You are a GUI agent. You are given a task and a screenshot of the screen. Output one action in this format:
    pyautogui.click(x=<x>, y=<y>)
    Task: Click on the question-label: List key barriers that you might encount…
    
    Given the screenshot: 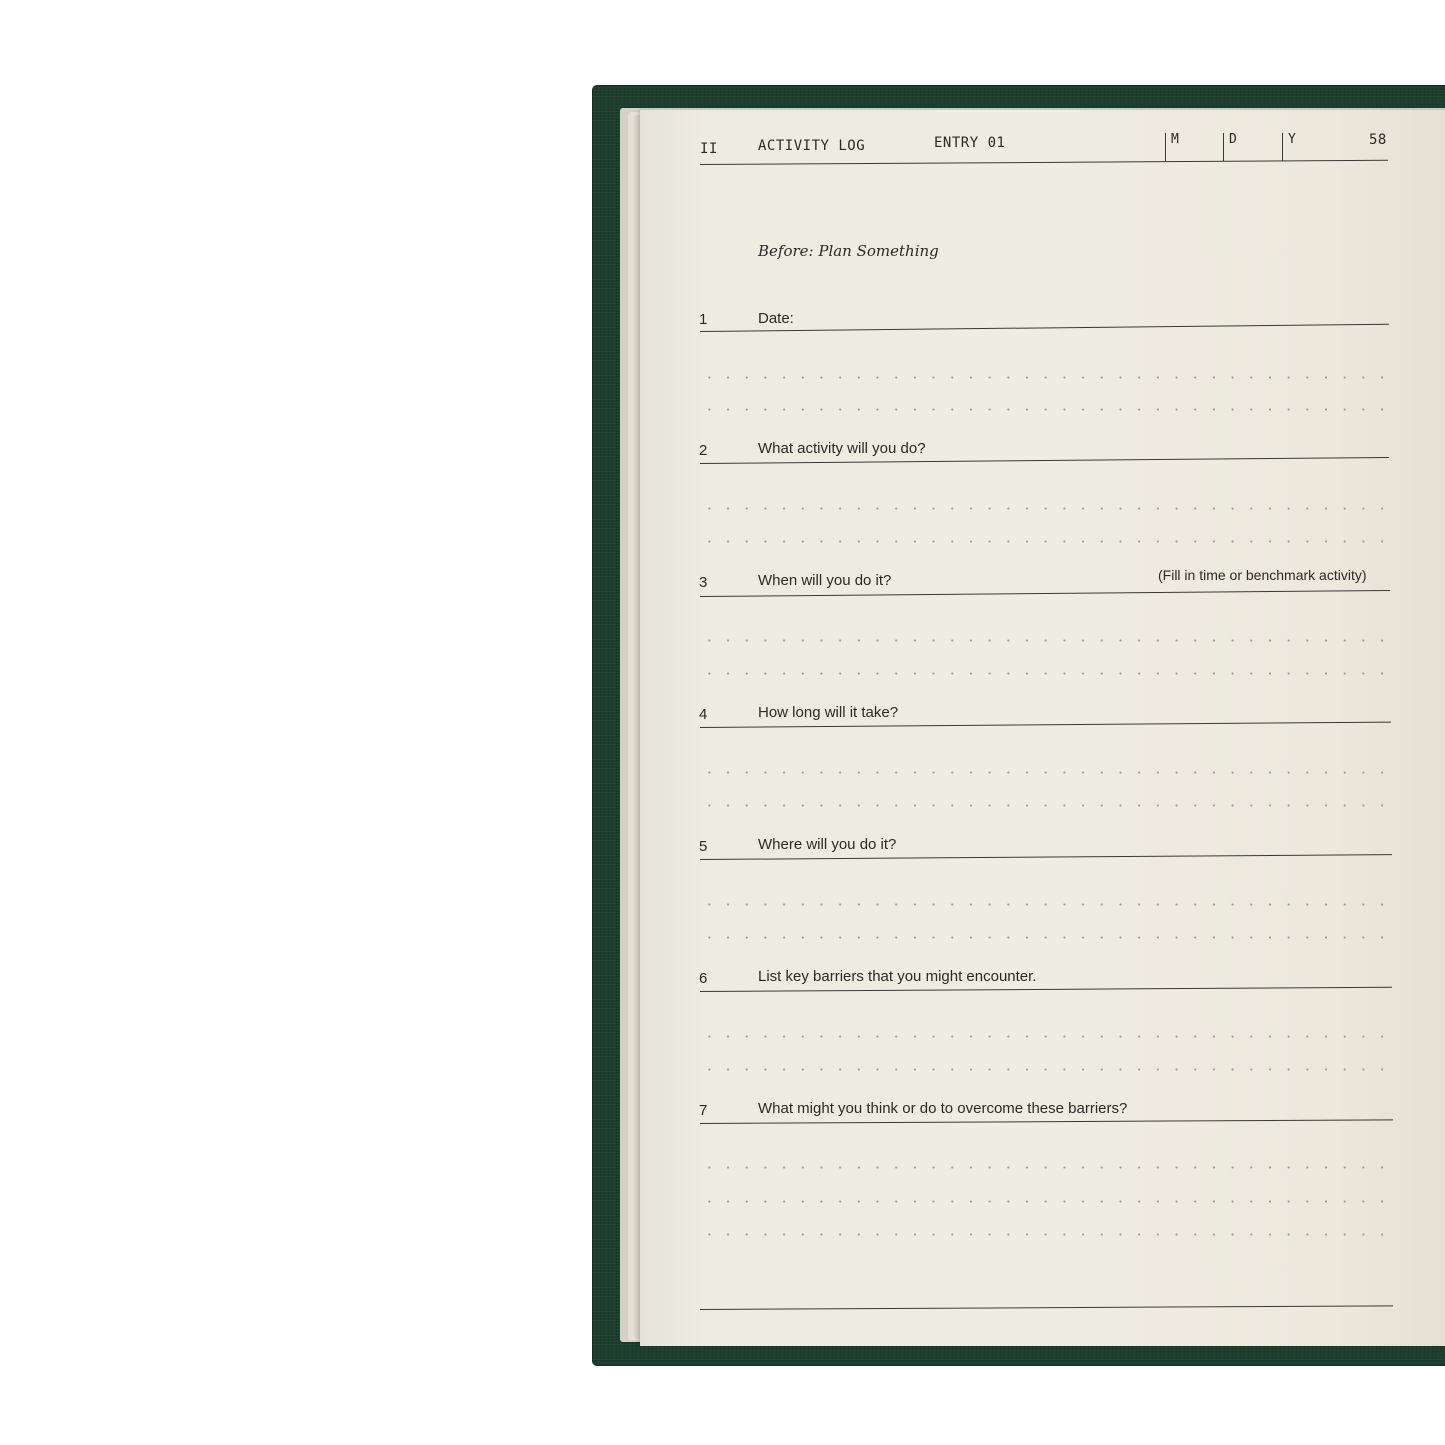 What is the action you would take?
    pyautogui.click(x=897, y=976)
    